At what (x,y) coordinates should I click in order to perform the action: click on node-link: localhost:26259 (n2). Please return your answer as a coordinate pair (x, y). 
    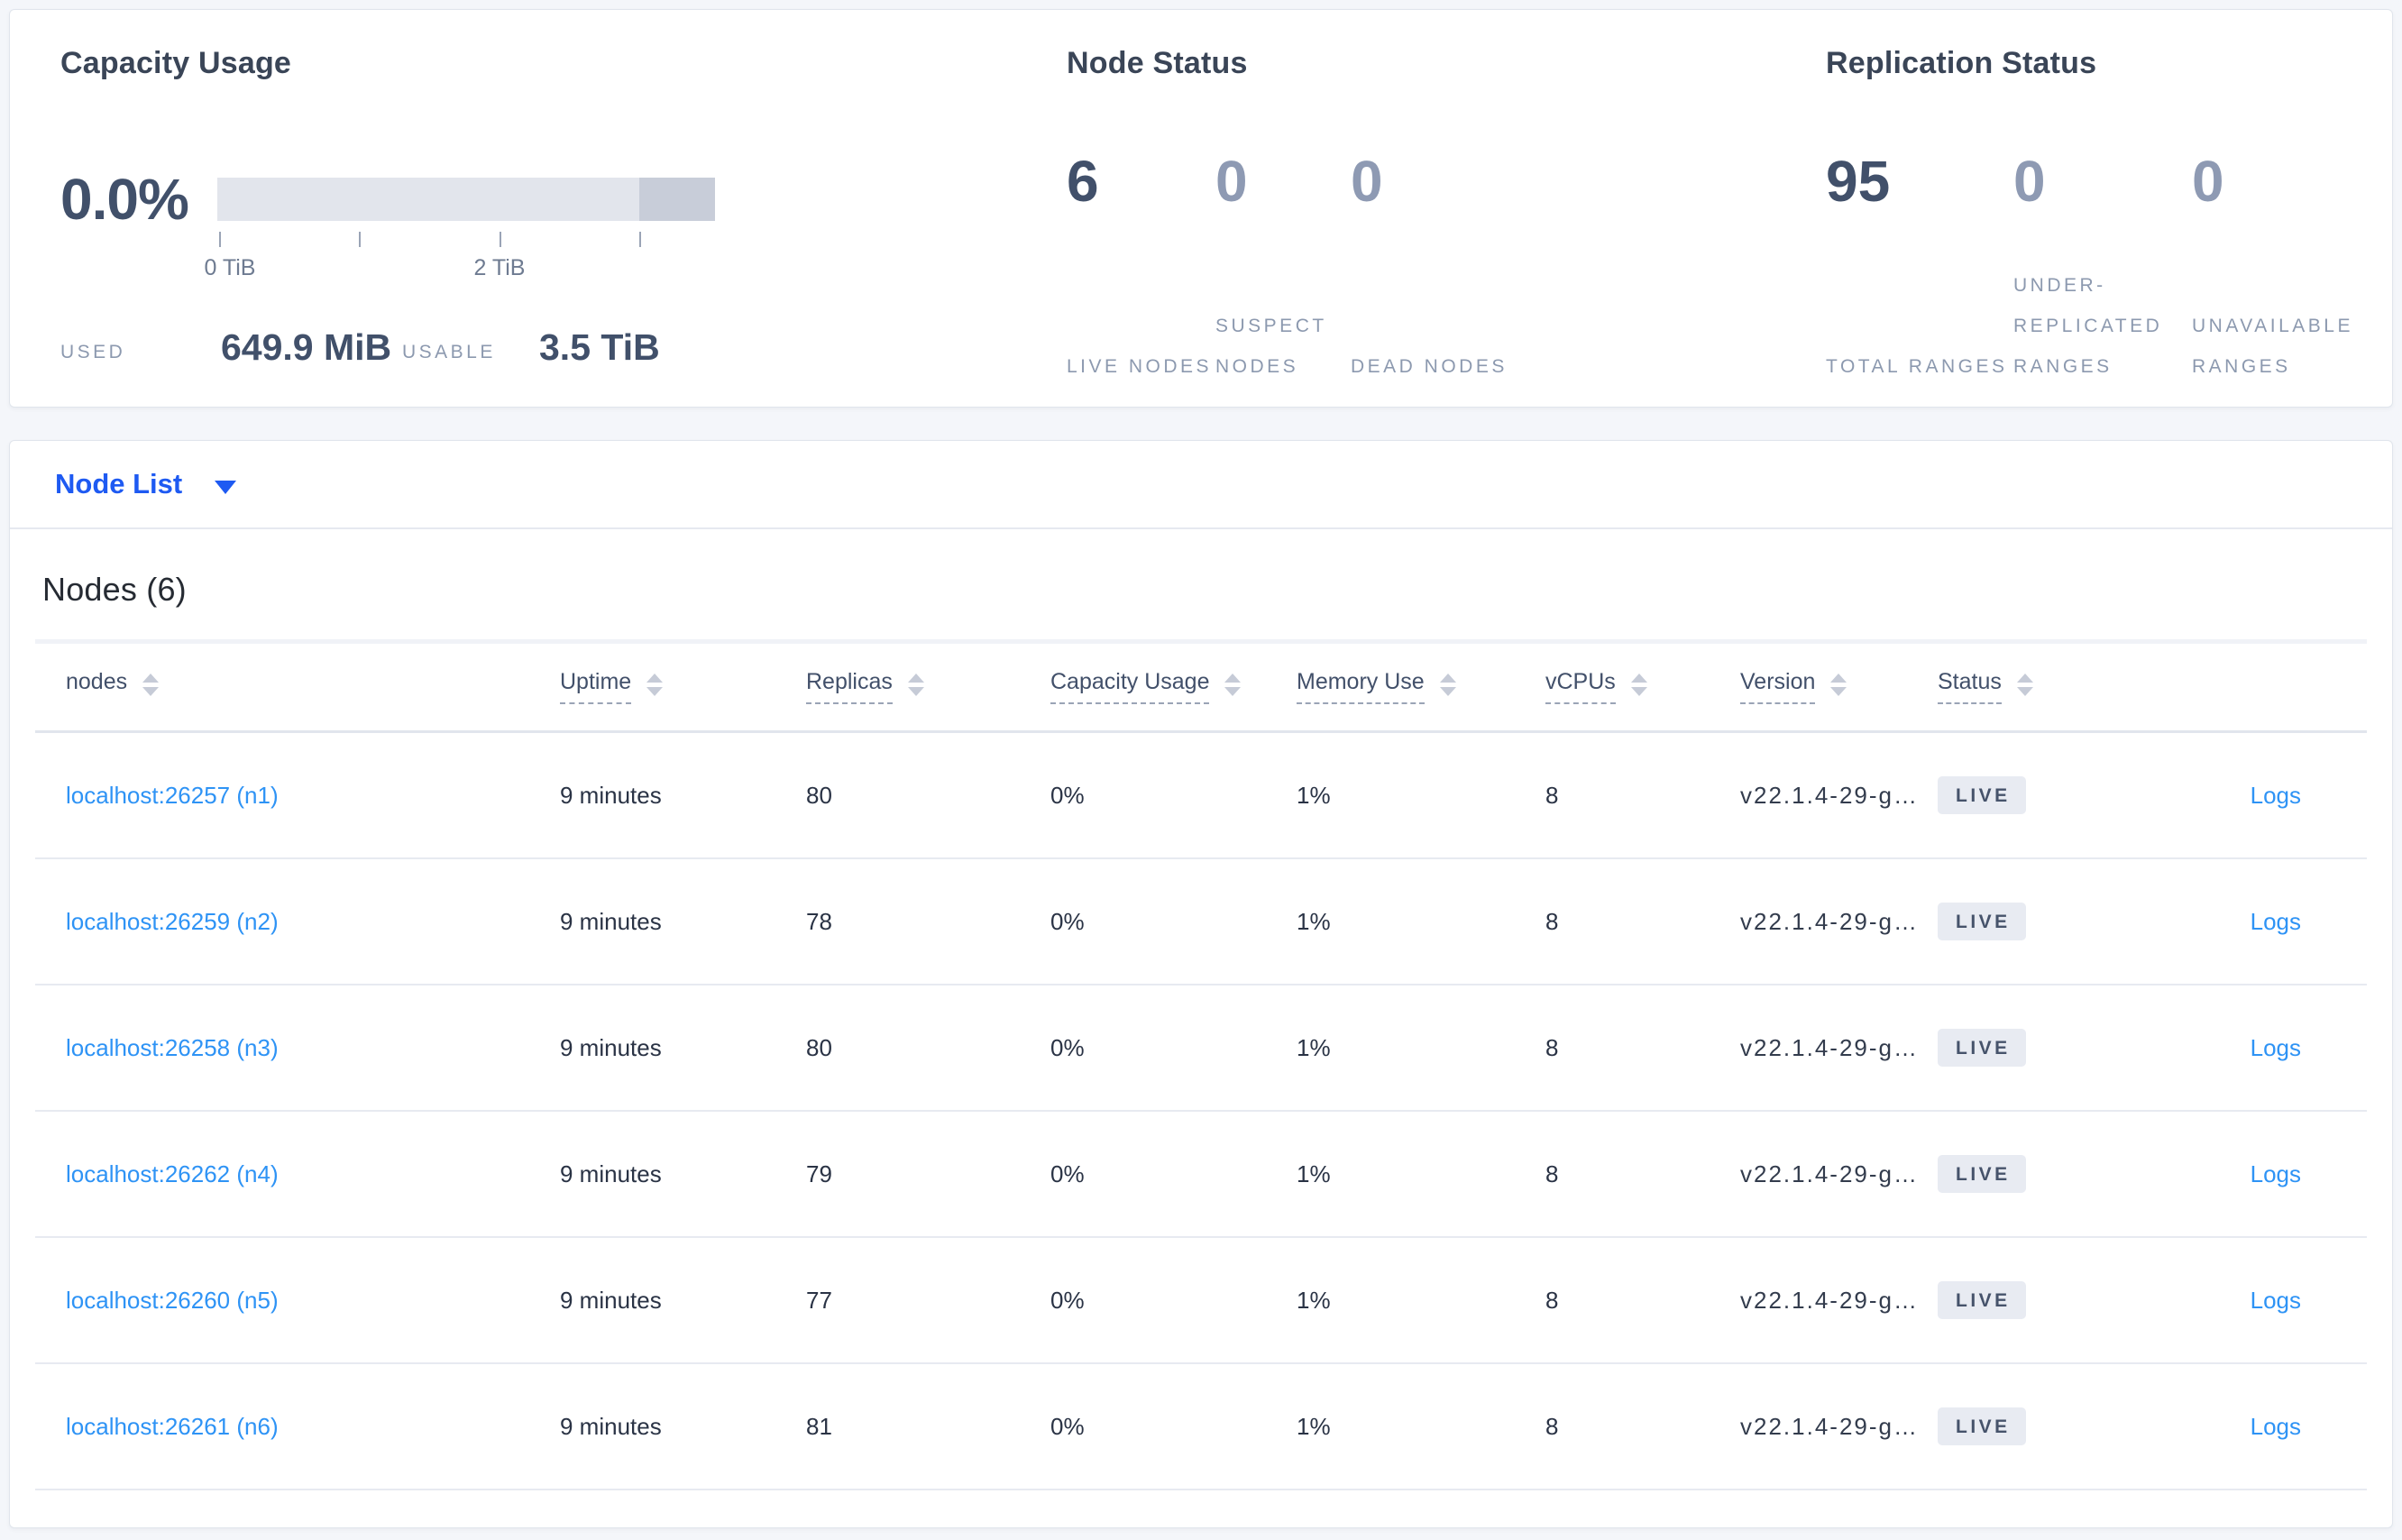
    Looking at the image, I should click on (172, 922).